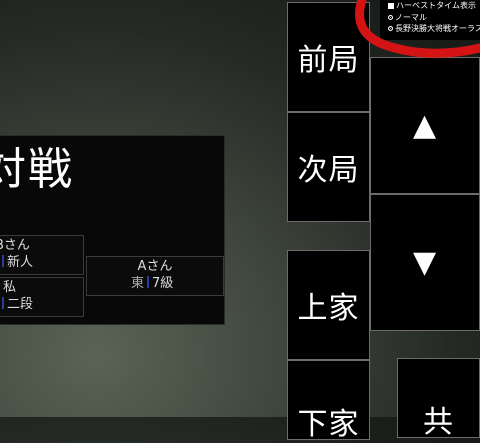 The height and width of the screenshot is (443, 480). I want to click on lower-player-button: 下家, so click(328, 401).